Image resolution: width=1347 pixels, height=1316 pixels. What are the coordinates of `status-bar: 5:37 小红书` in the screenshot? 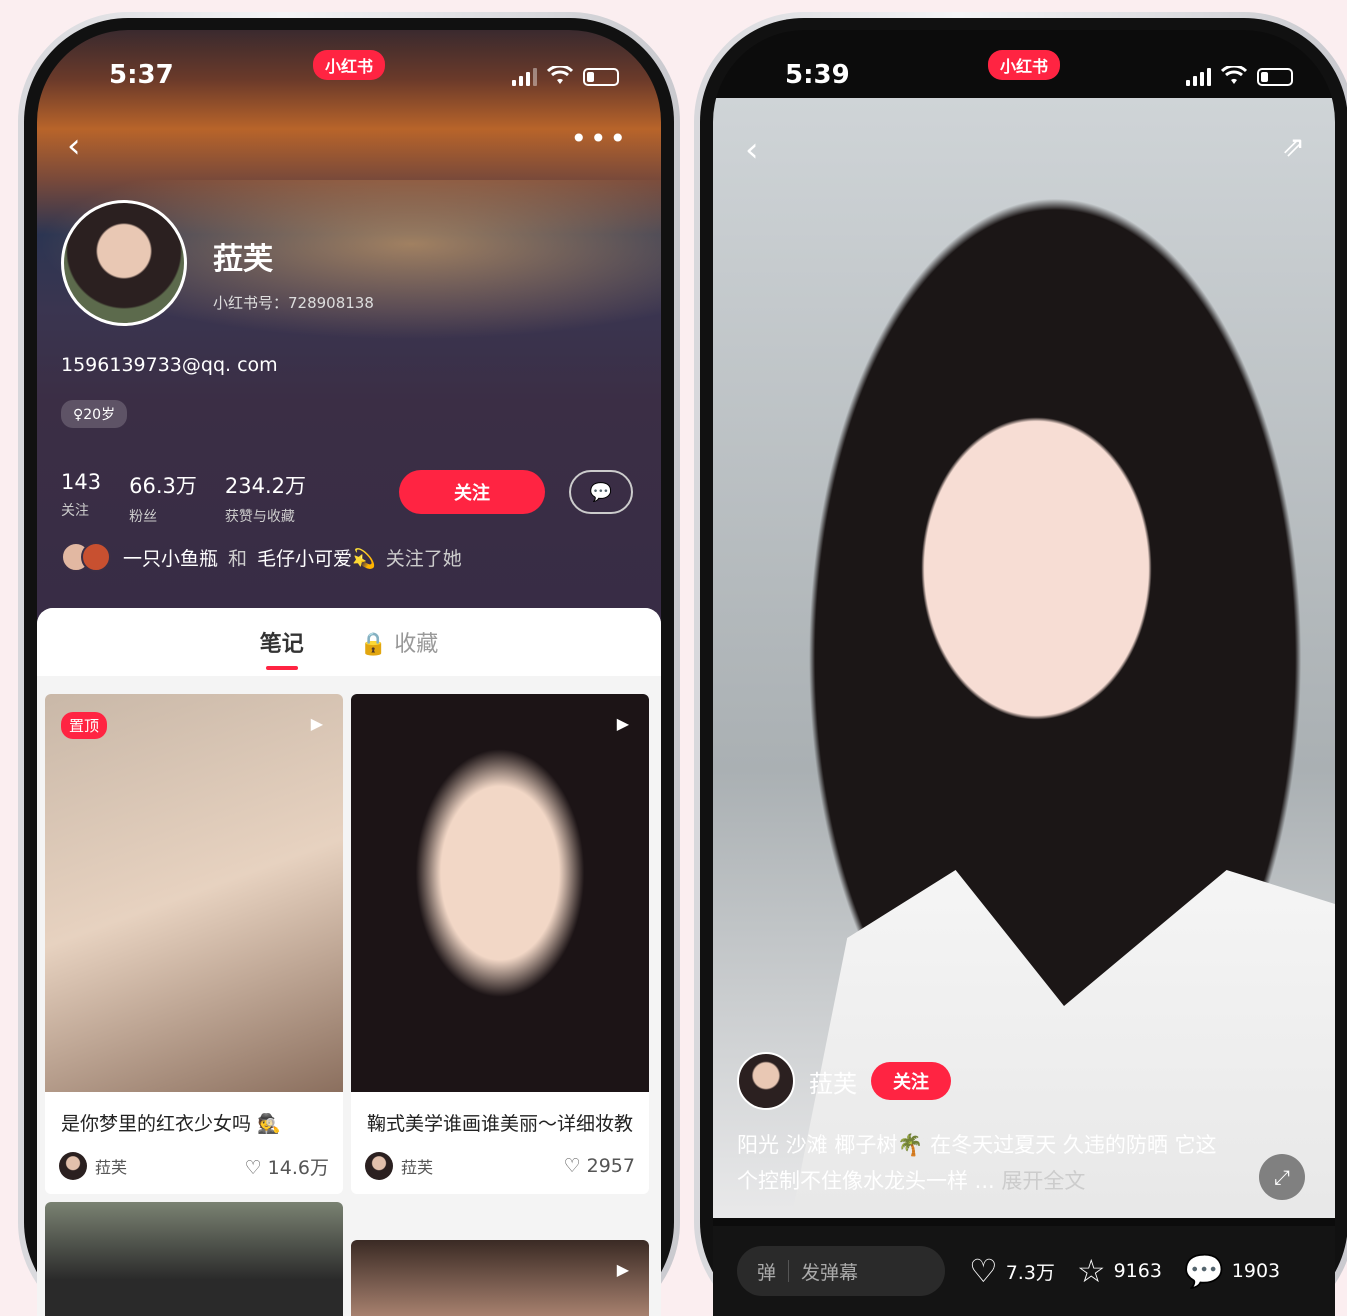 It's located at (349, 65).